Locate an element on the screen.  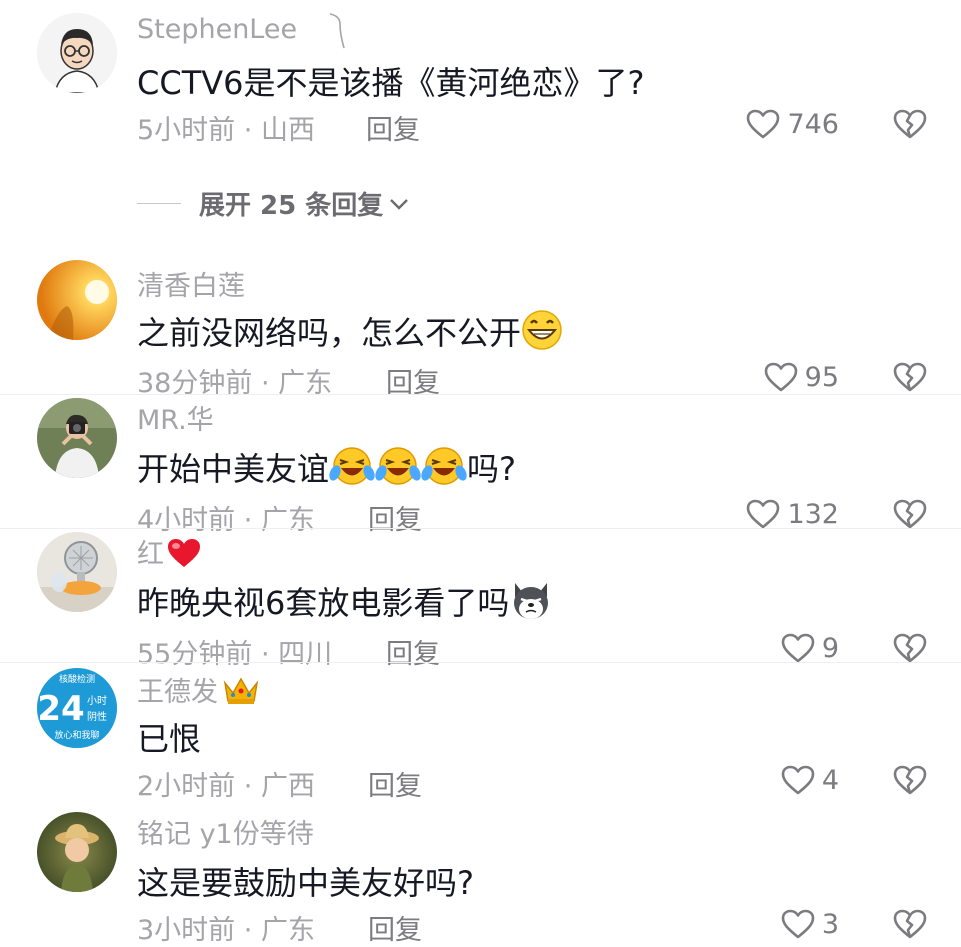
like-button: 4 is located at coordinates (809, 780).